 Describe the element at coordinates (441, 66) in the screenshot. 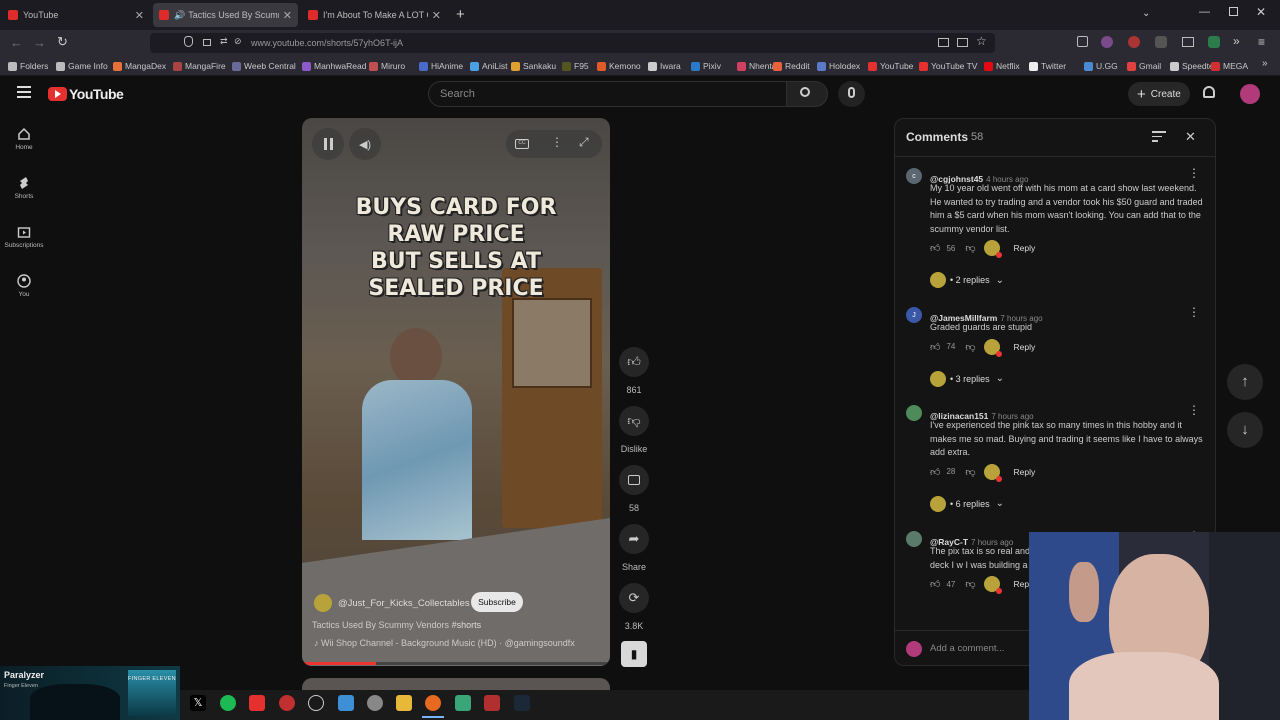

I see `bookmark-item: HiAnime` at that location.